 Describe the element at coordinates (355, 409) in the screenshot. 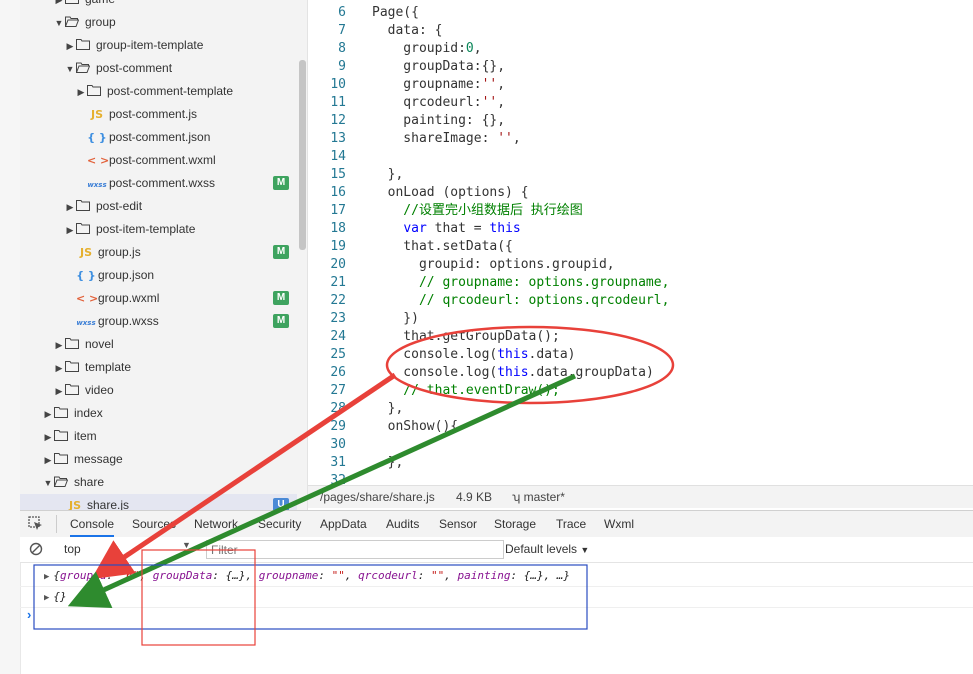

I see `code-line: 28 },` at that location.